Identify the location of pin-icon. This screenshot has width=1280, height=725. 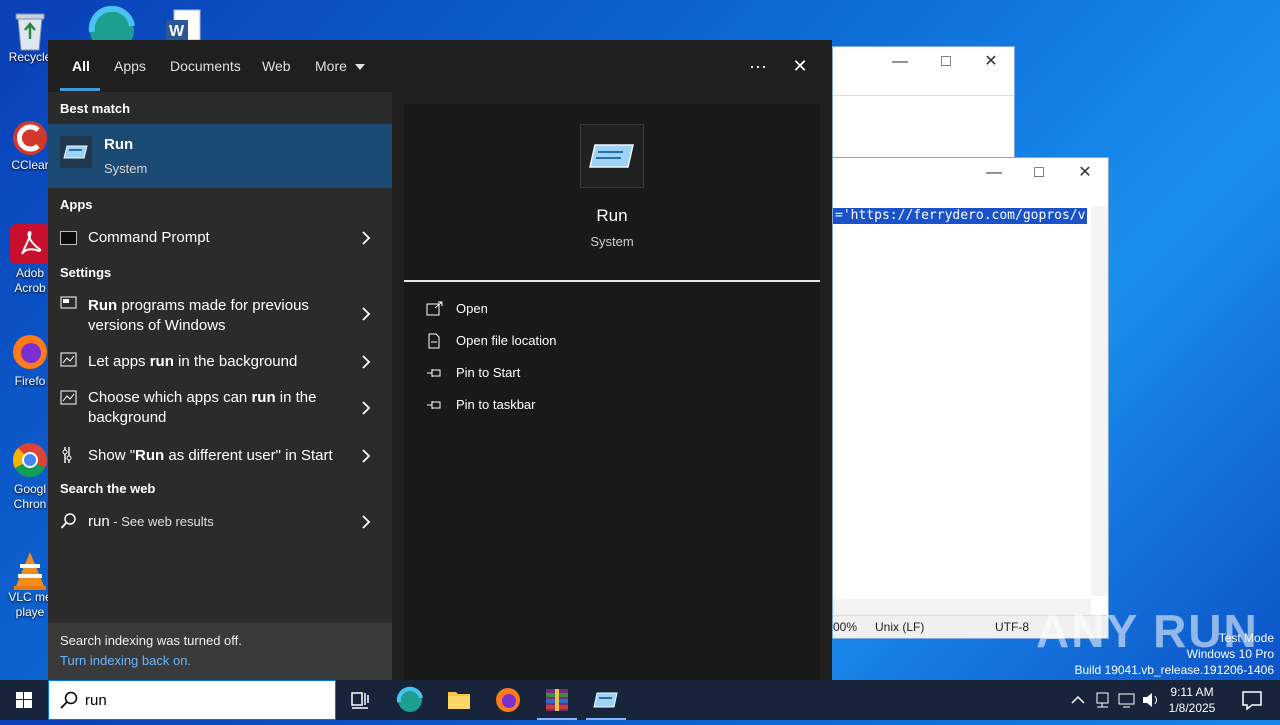
(434, 373).